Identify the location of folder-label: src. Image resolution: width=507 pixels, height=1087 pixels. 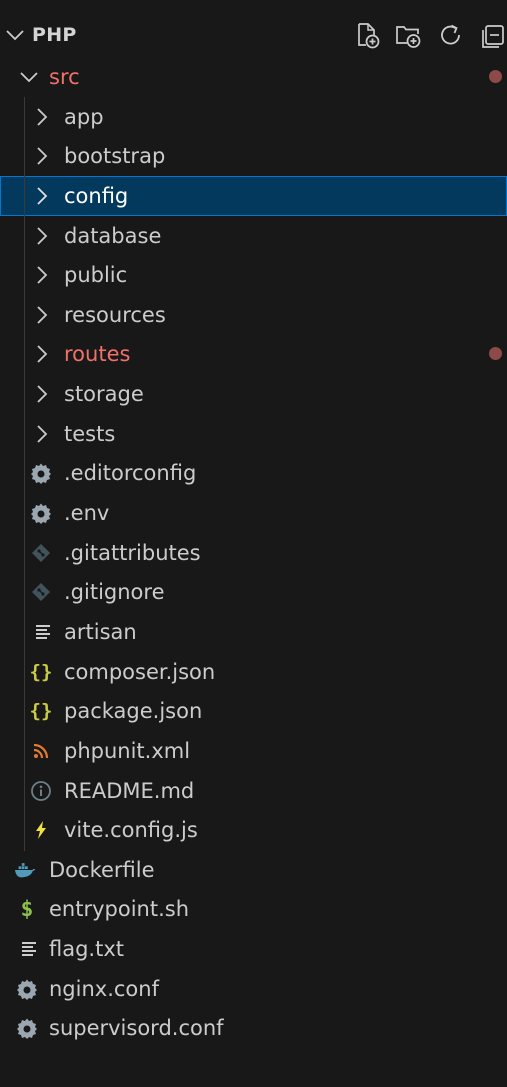
(64, 77).